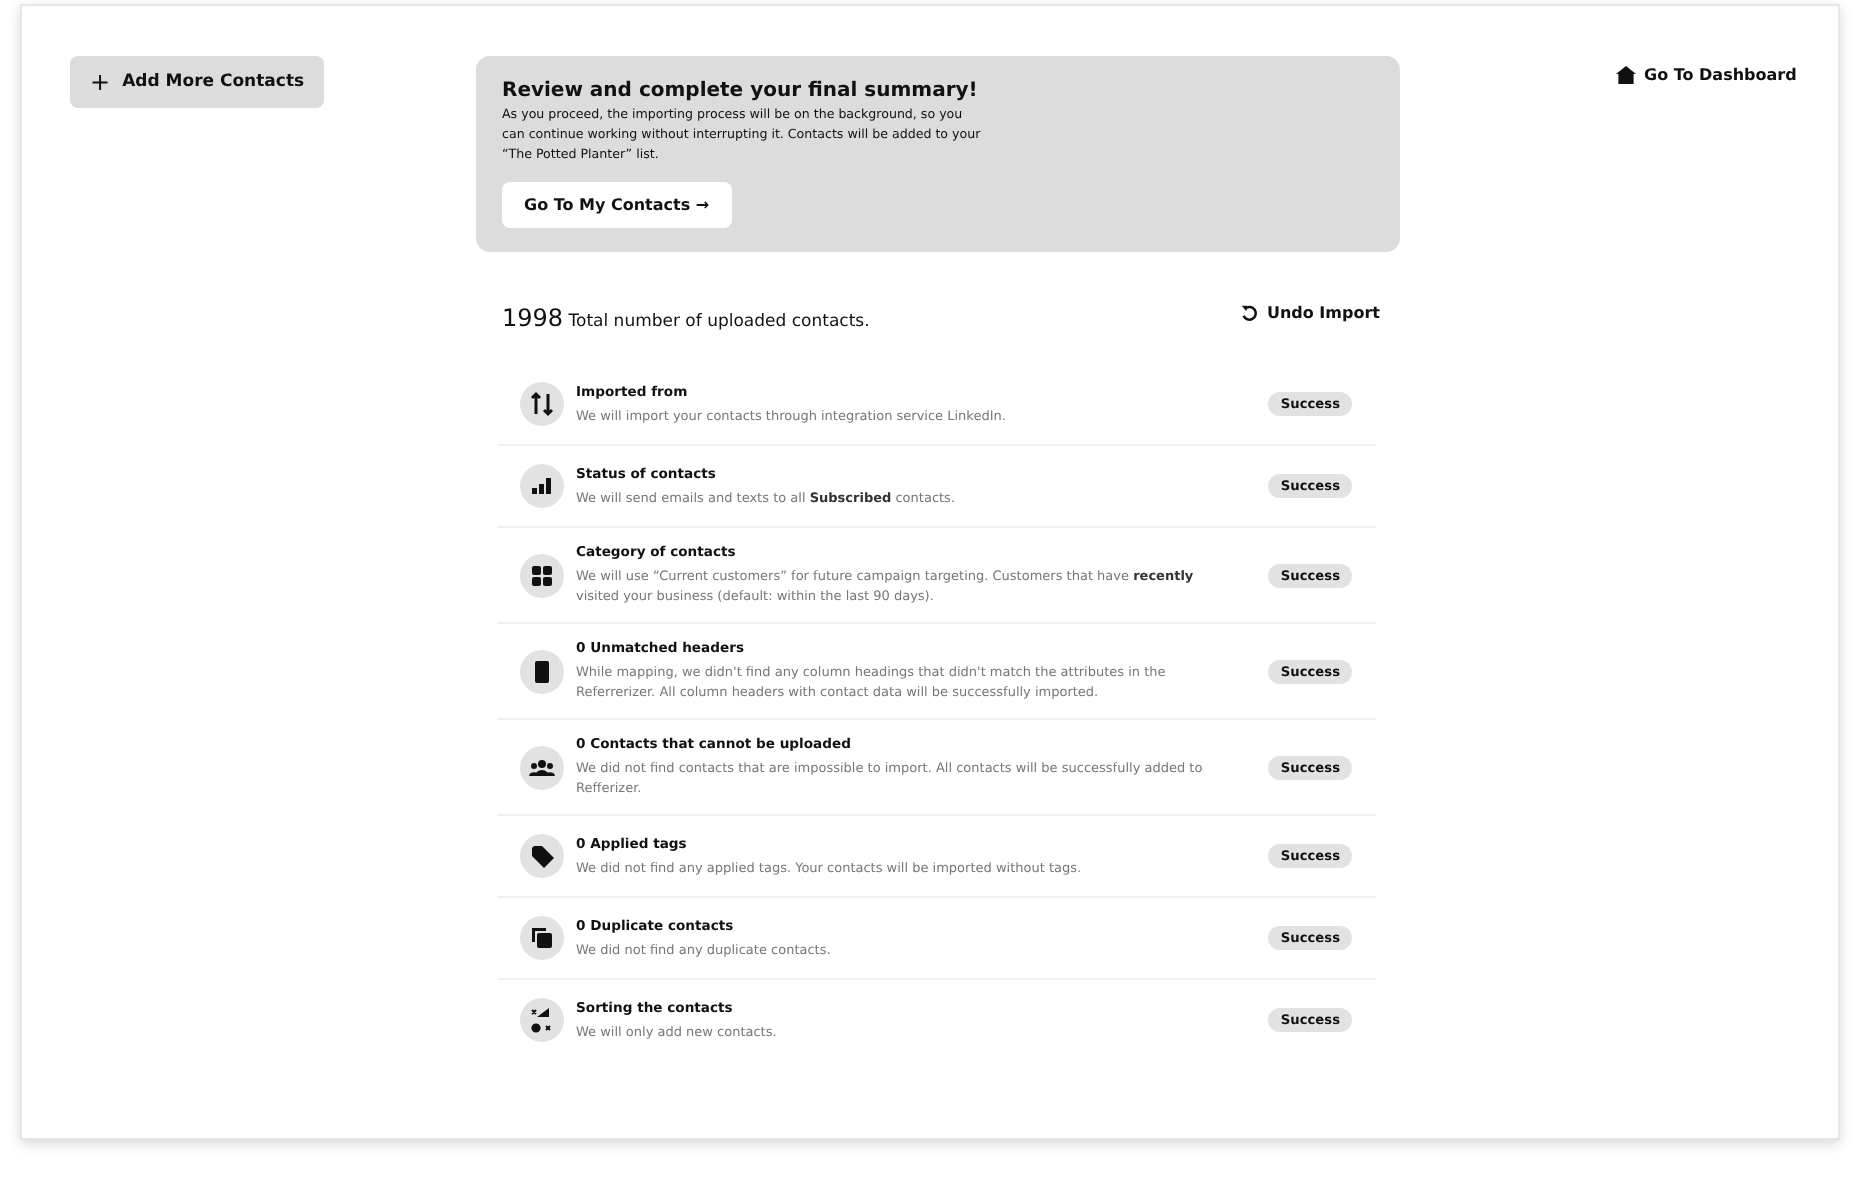 The image size is (1860, 1178). I want to click on add-contacts-button: + Add More Contacts, so click(197, 82).